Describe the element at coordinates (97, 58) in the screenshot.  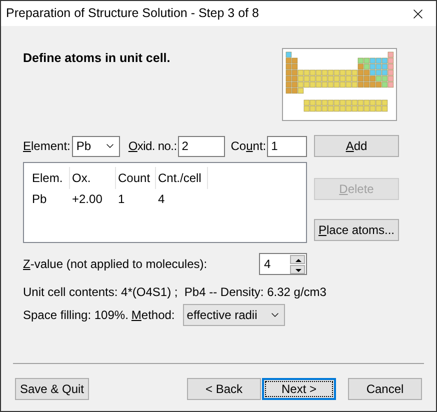
I see `heading: Define atoms in unit cell.` at that location.